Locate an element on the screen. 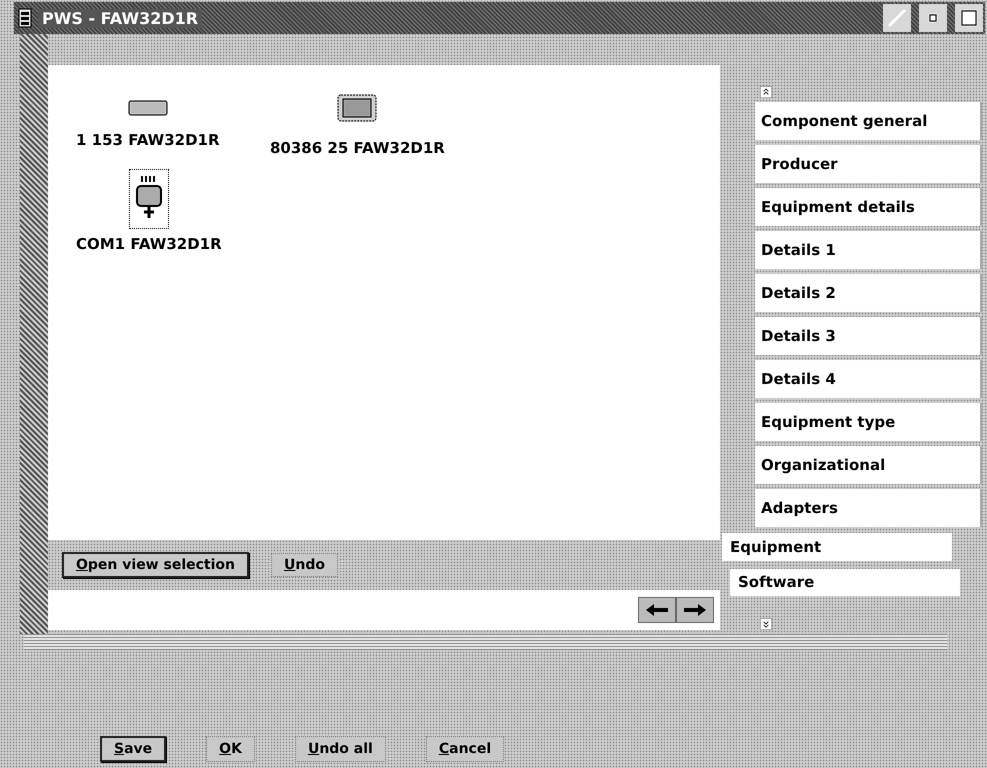 Image resolution: width=987 pixels, height=768 pixels. notebook-tab: Equipment is located at coordinates (837, 546).